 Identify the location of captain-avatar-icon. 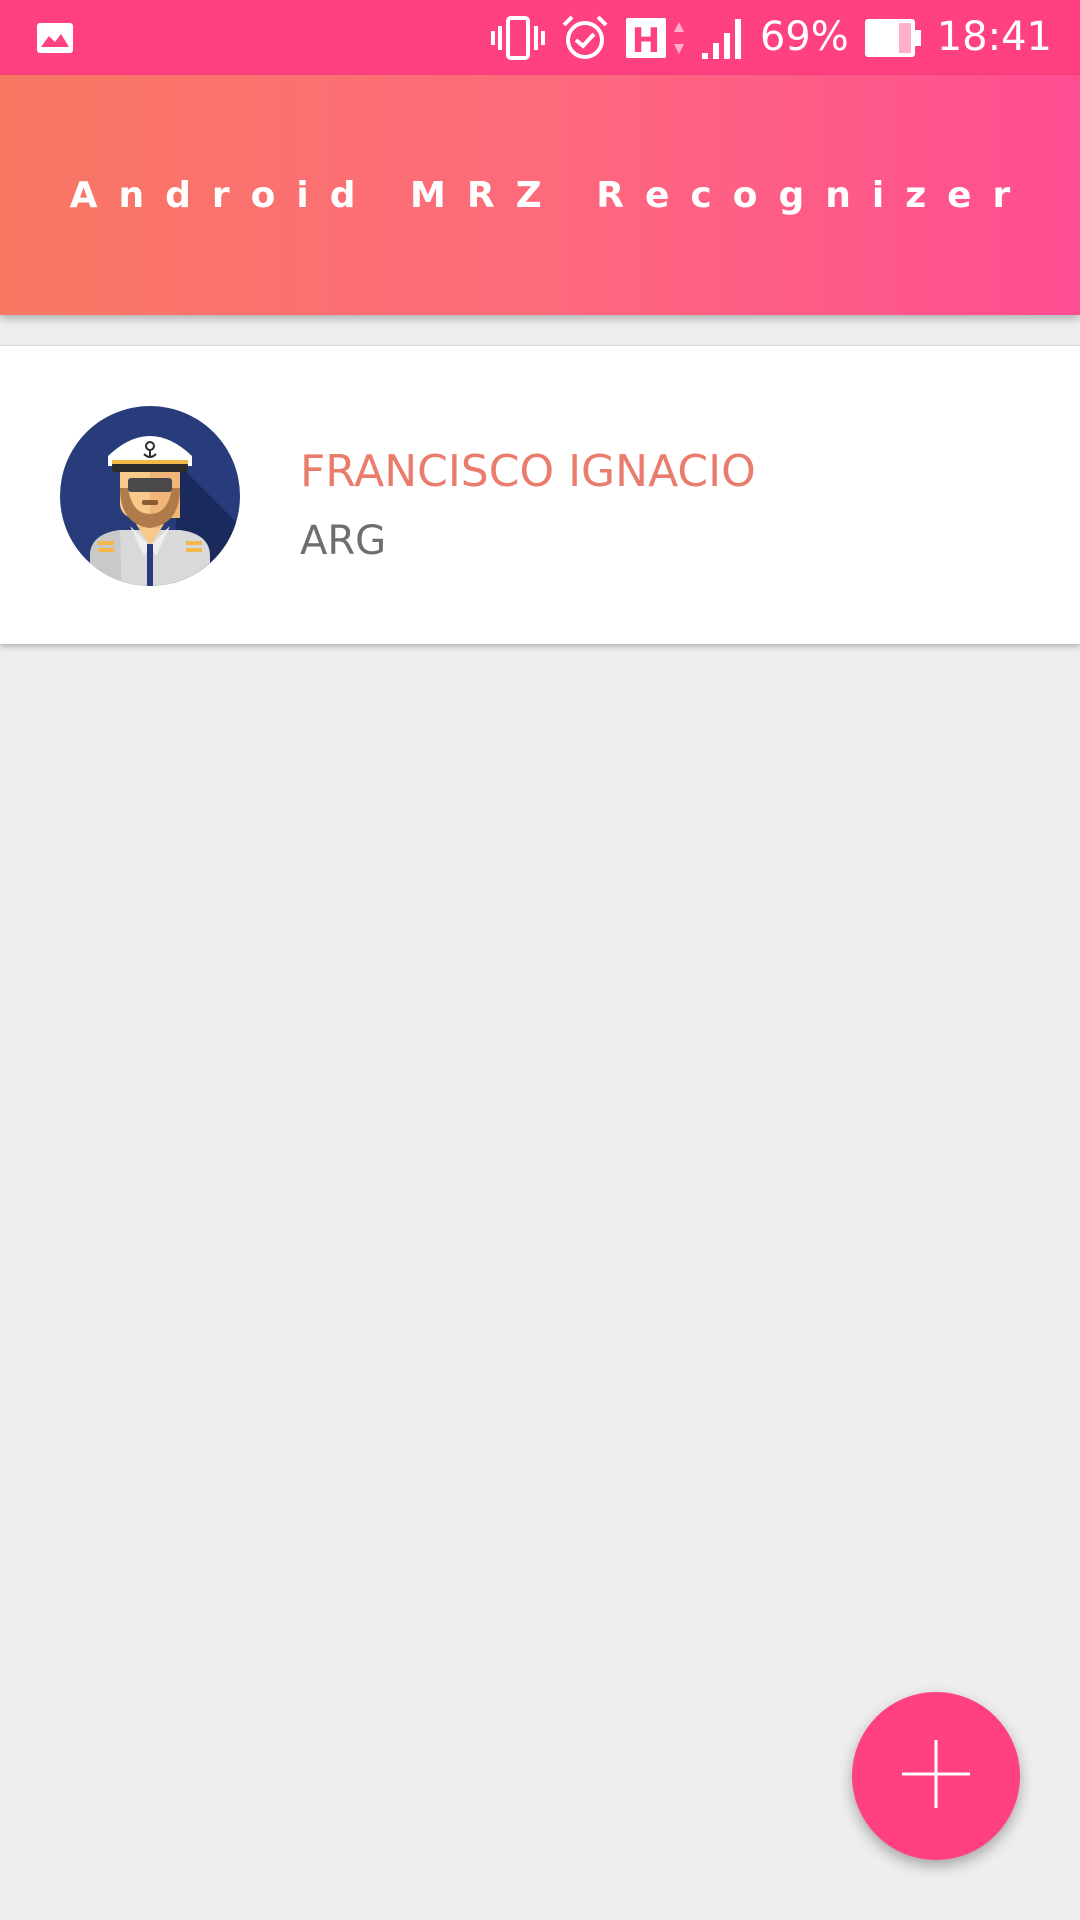
(150, 496).